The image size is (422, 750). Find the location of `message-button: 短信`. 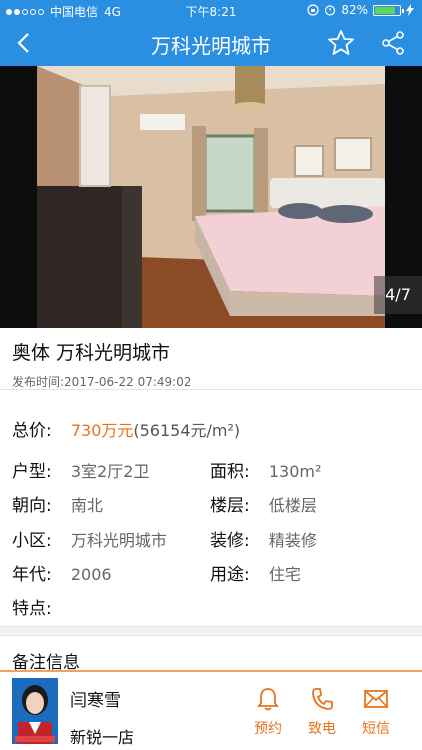

message-button: 短信 is located at coordinates (376, 712).